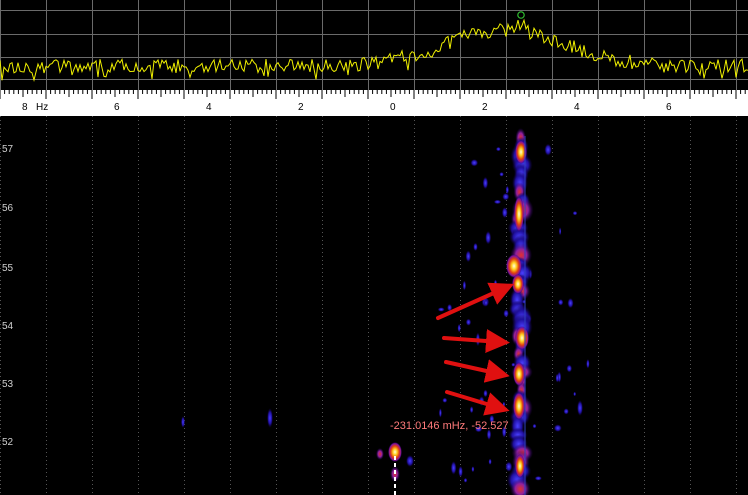 This screenshot has height=495, width=748. Describe the element at coordinates (8, 208) in the screenshot. I see `time-tick-label: 56` at that location.